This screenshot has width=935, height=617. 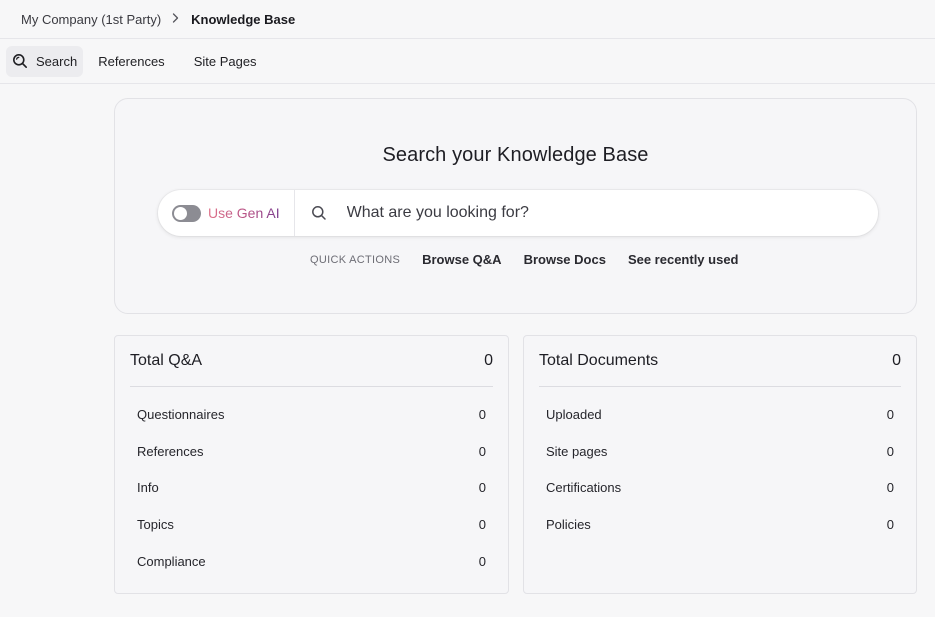 I want to click on search-input, so click(x=586, y=213).